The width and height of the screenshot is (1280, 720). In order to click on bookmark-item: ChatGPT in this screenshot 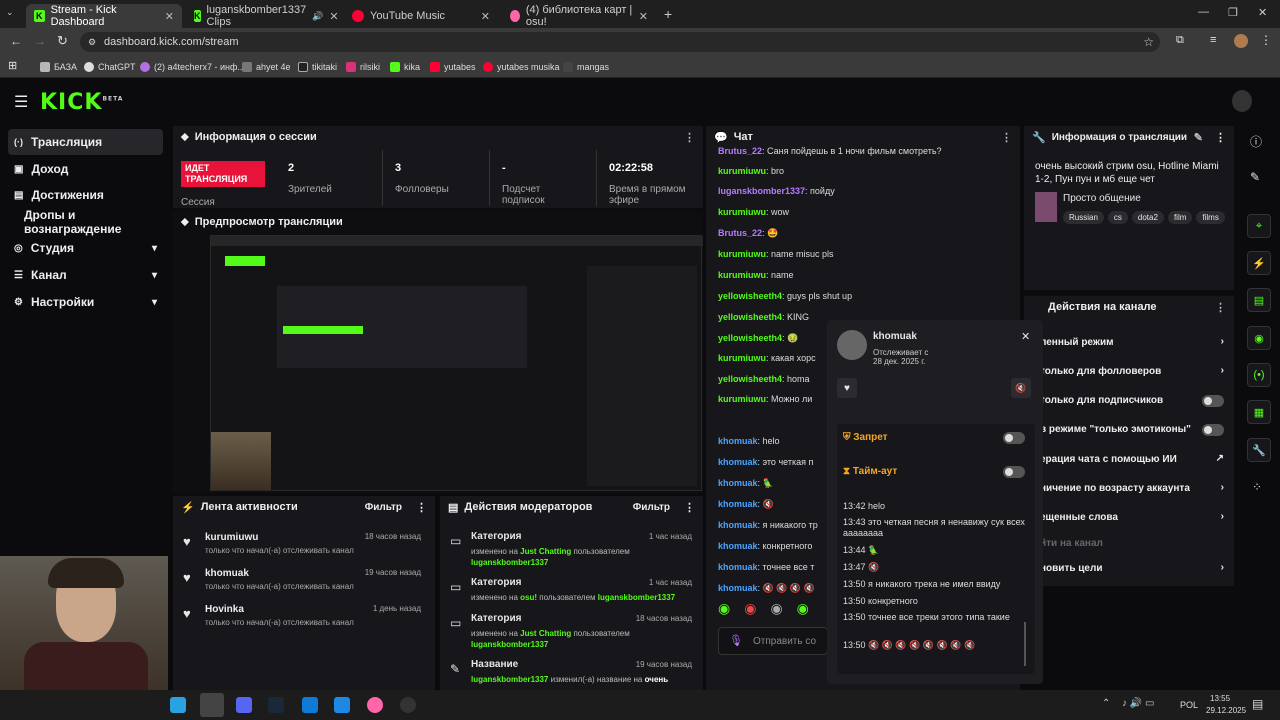, I will do `click(110, 67)`.